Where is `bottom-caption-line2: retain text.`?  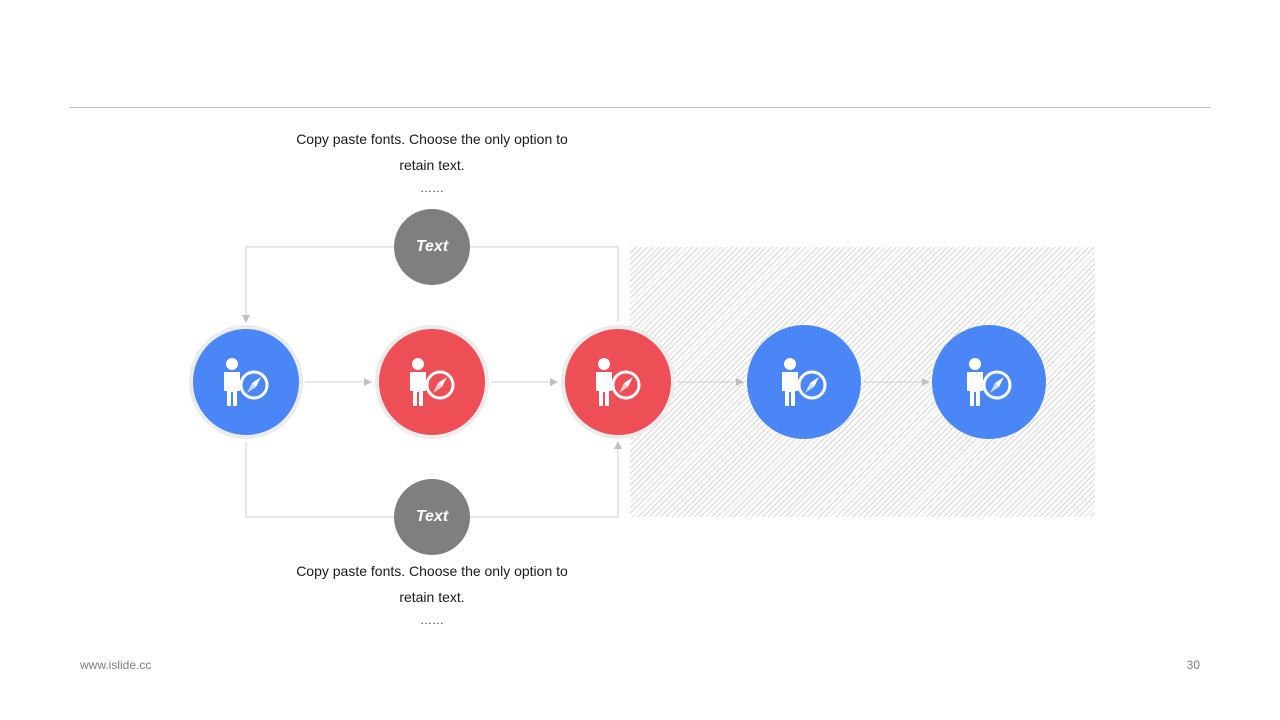
bottom-caption-line2: retain text. is located at coordinates (432, 597).